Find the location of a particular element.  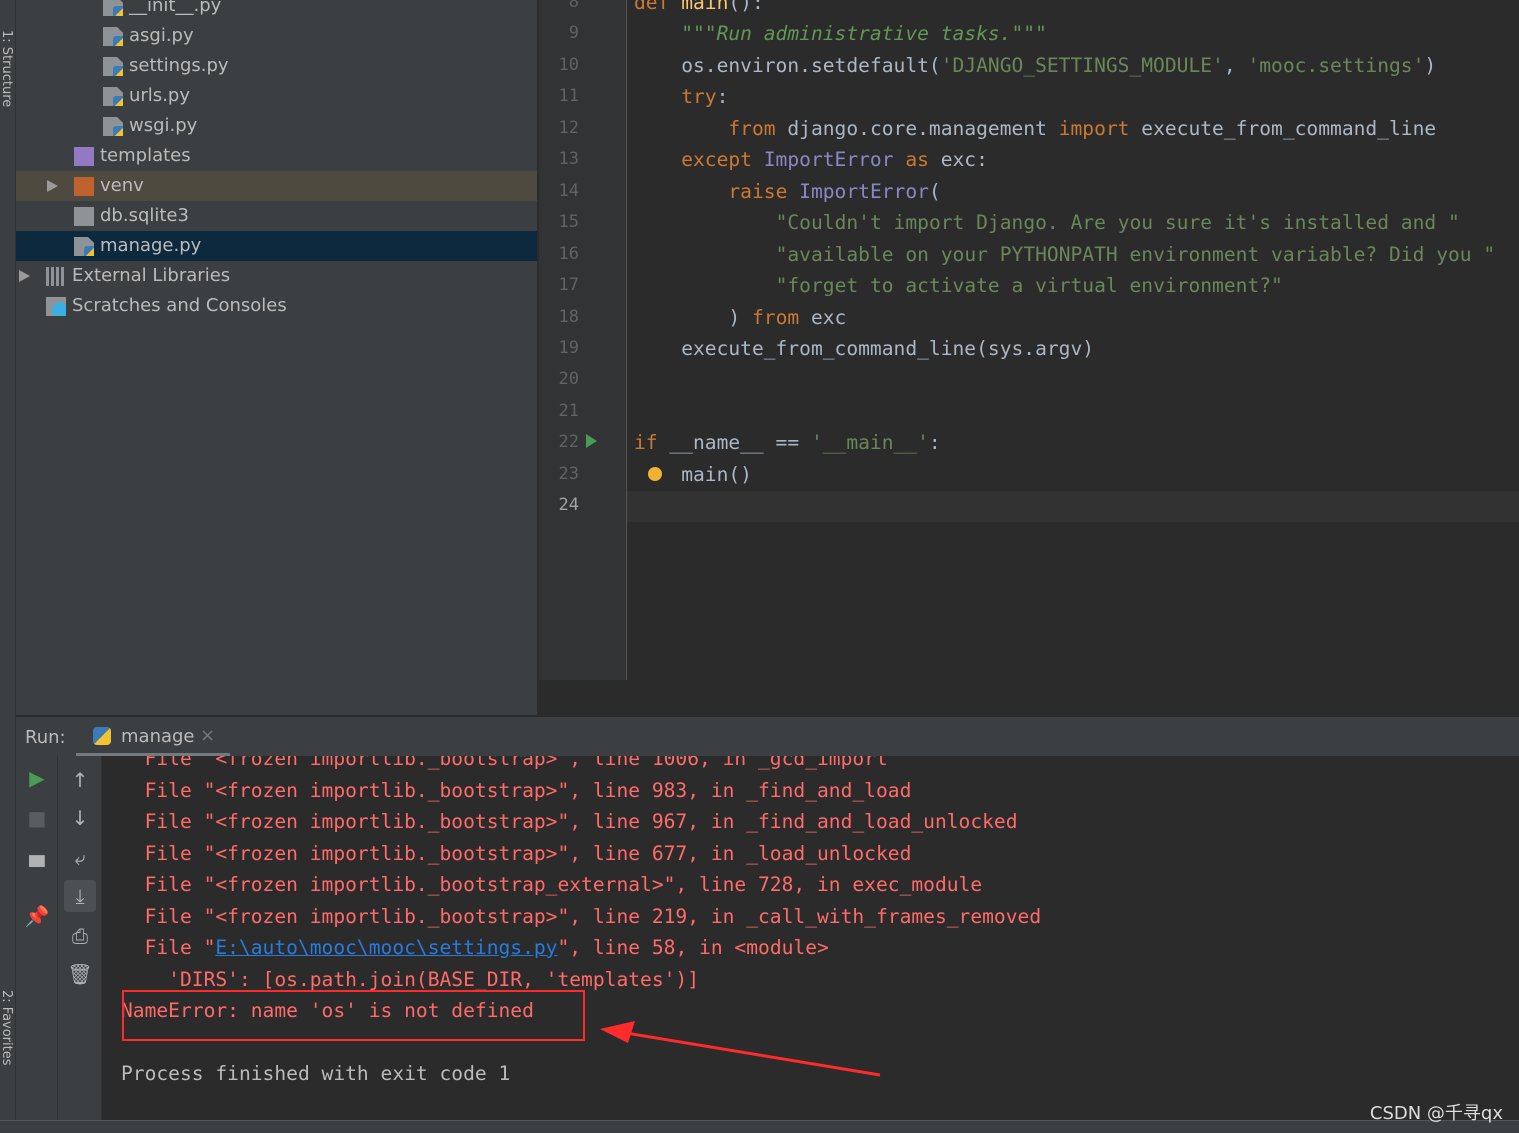

tree-item: templates is located at coordinates (276, 156).